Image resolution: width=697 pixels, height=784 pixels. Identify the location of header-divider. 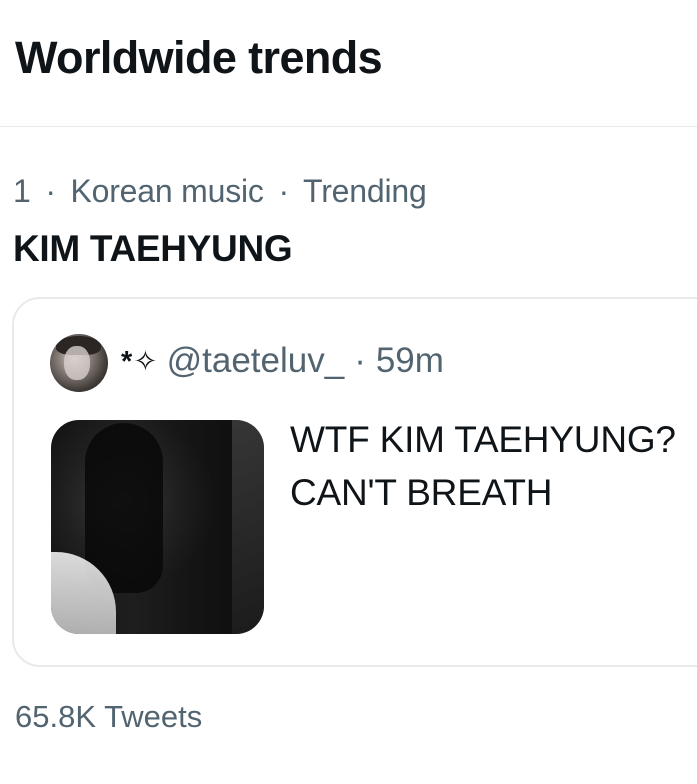
(348, 126).